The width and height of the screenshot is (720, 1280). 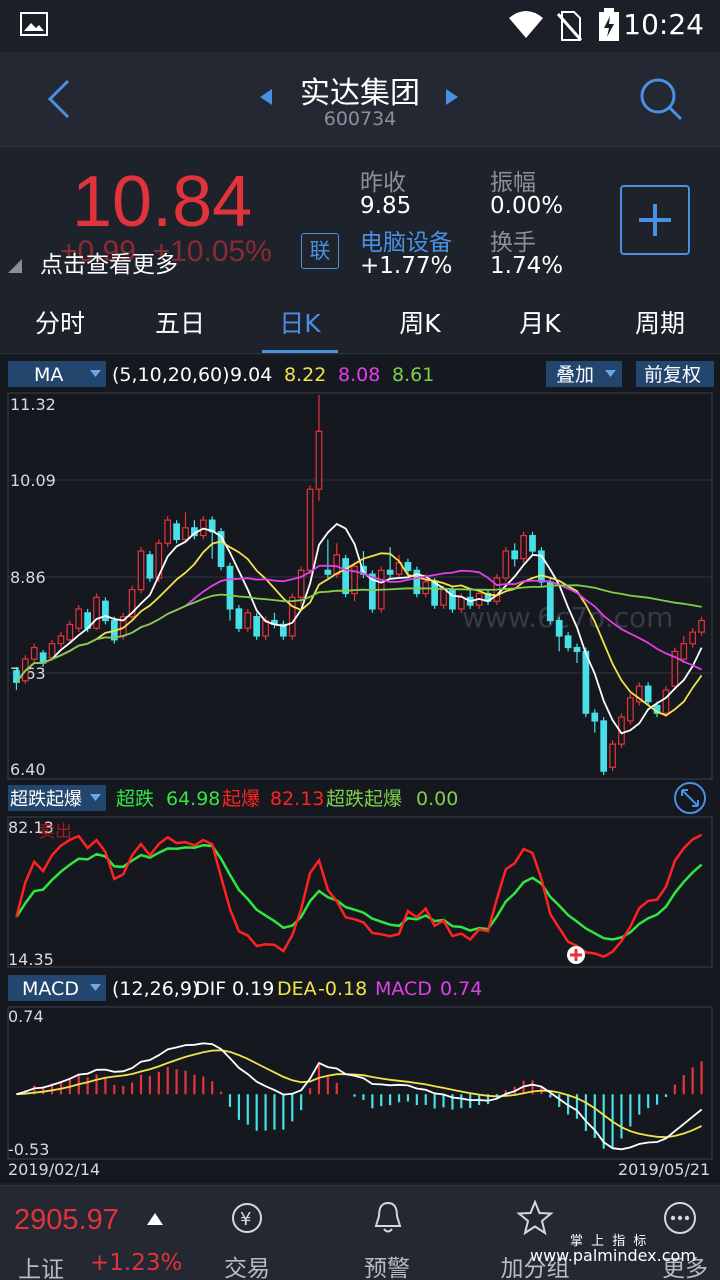 I want to click on battery-charging-icon, so click(x=609, y=24).